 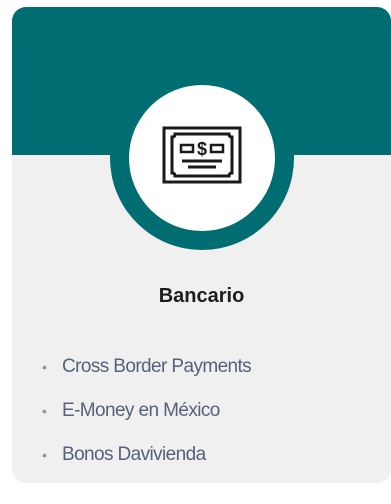 I want to click on icon-badge: $, so click(x=202, y=158).